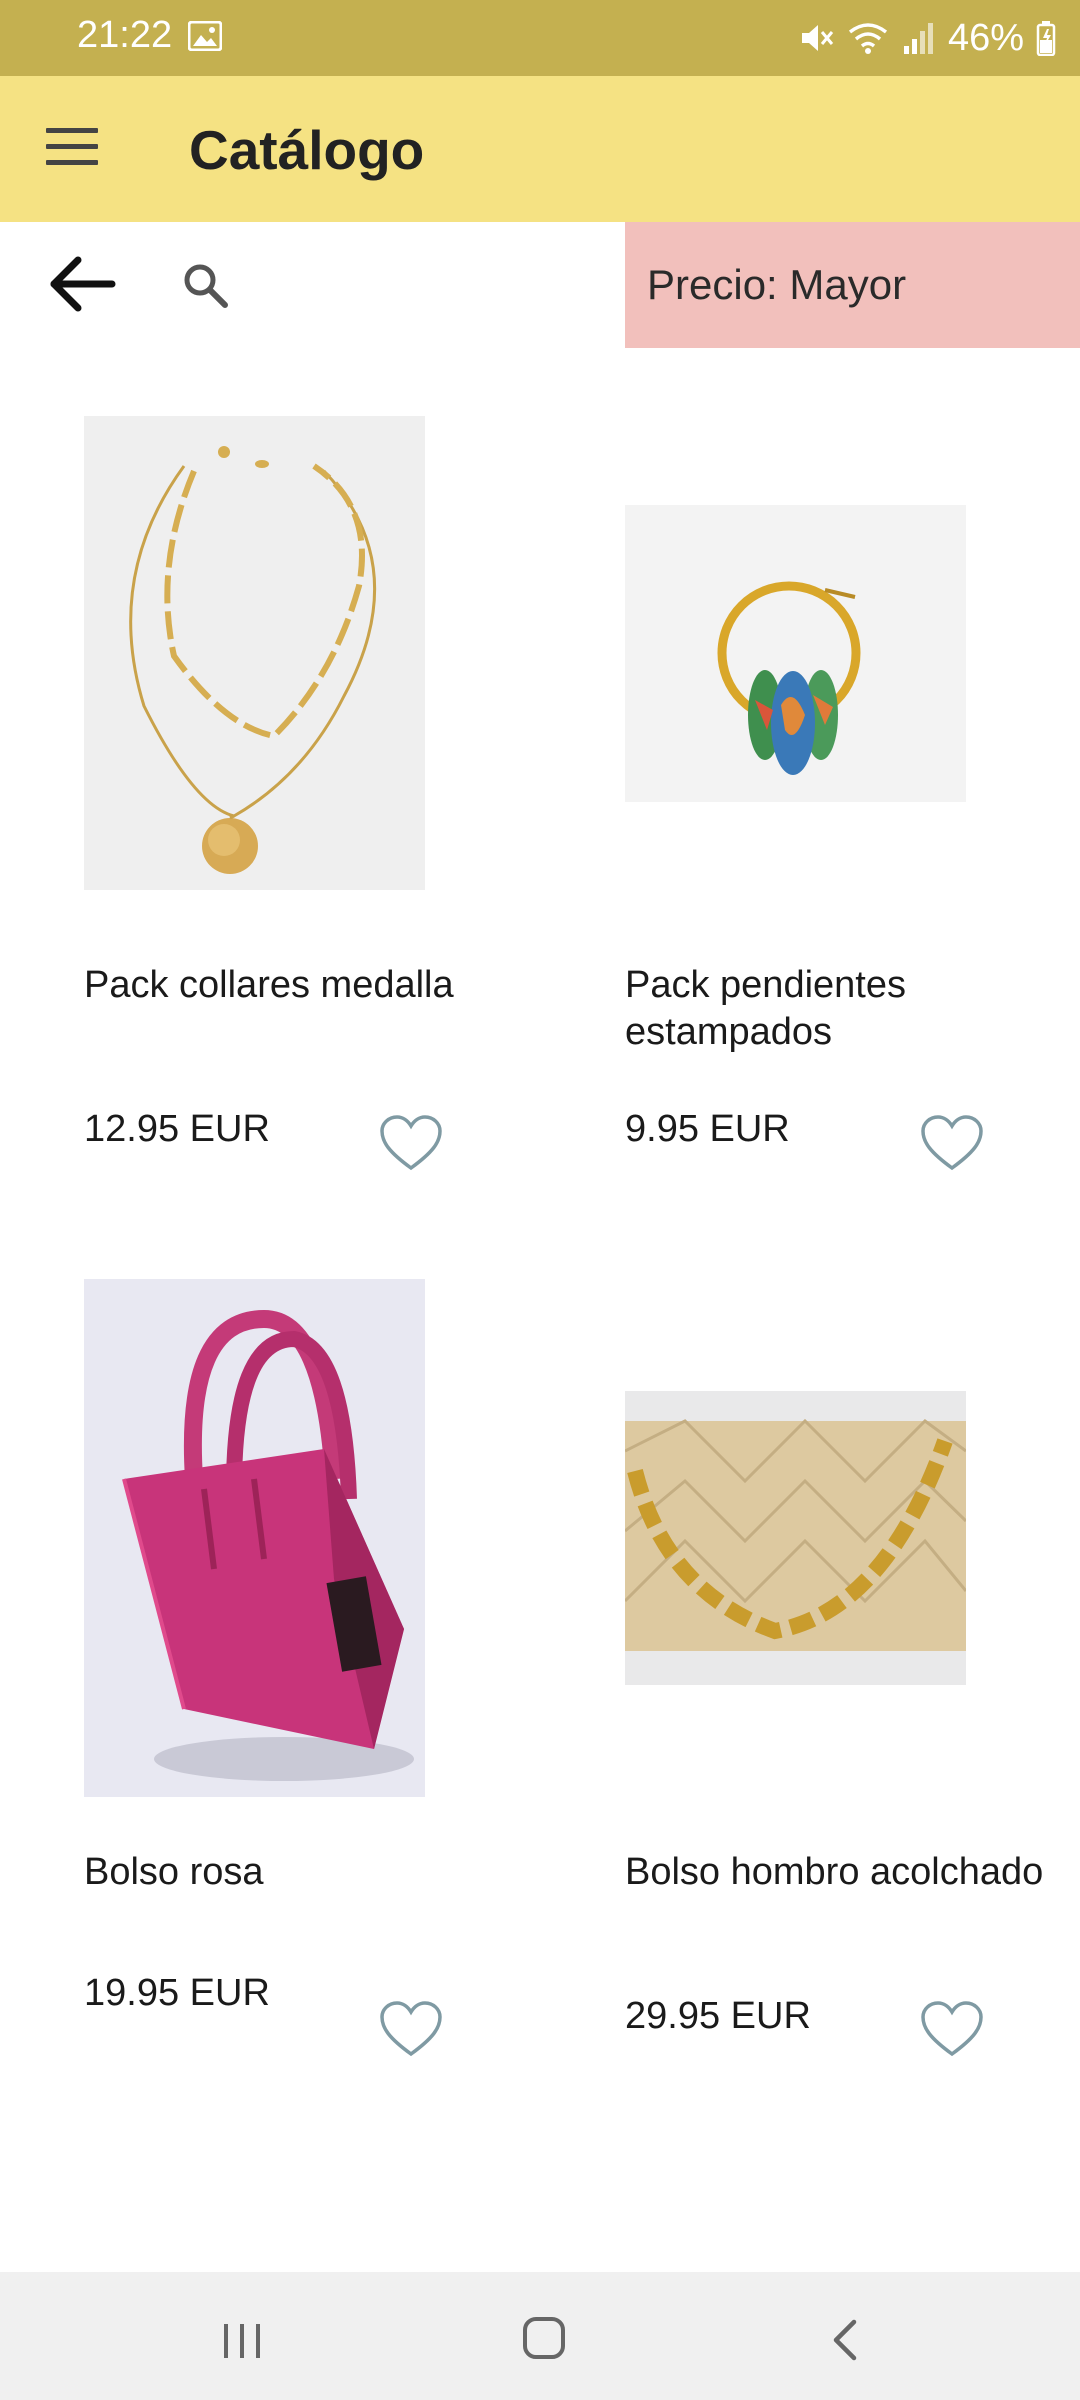  Describe the element at coordinates (834, 1872) in the screenshot. I see `product-name: Bolso hombro acolchado` at that location.